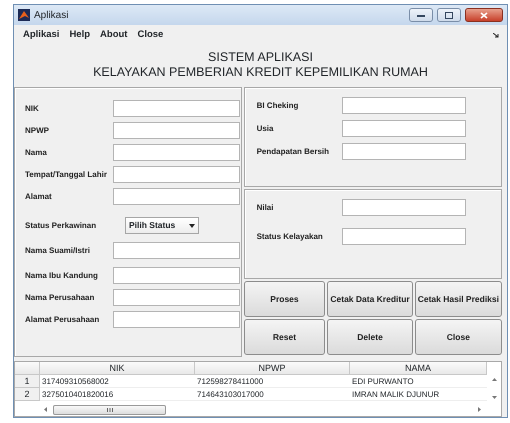 This screenshot has width=510, height=423. I want to click on field-label: Pendapatan Bersih, so click(293, 152).